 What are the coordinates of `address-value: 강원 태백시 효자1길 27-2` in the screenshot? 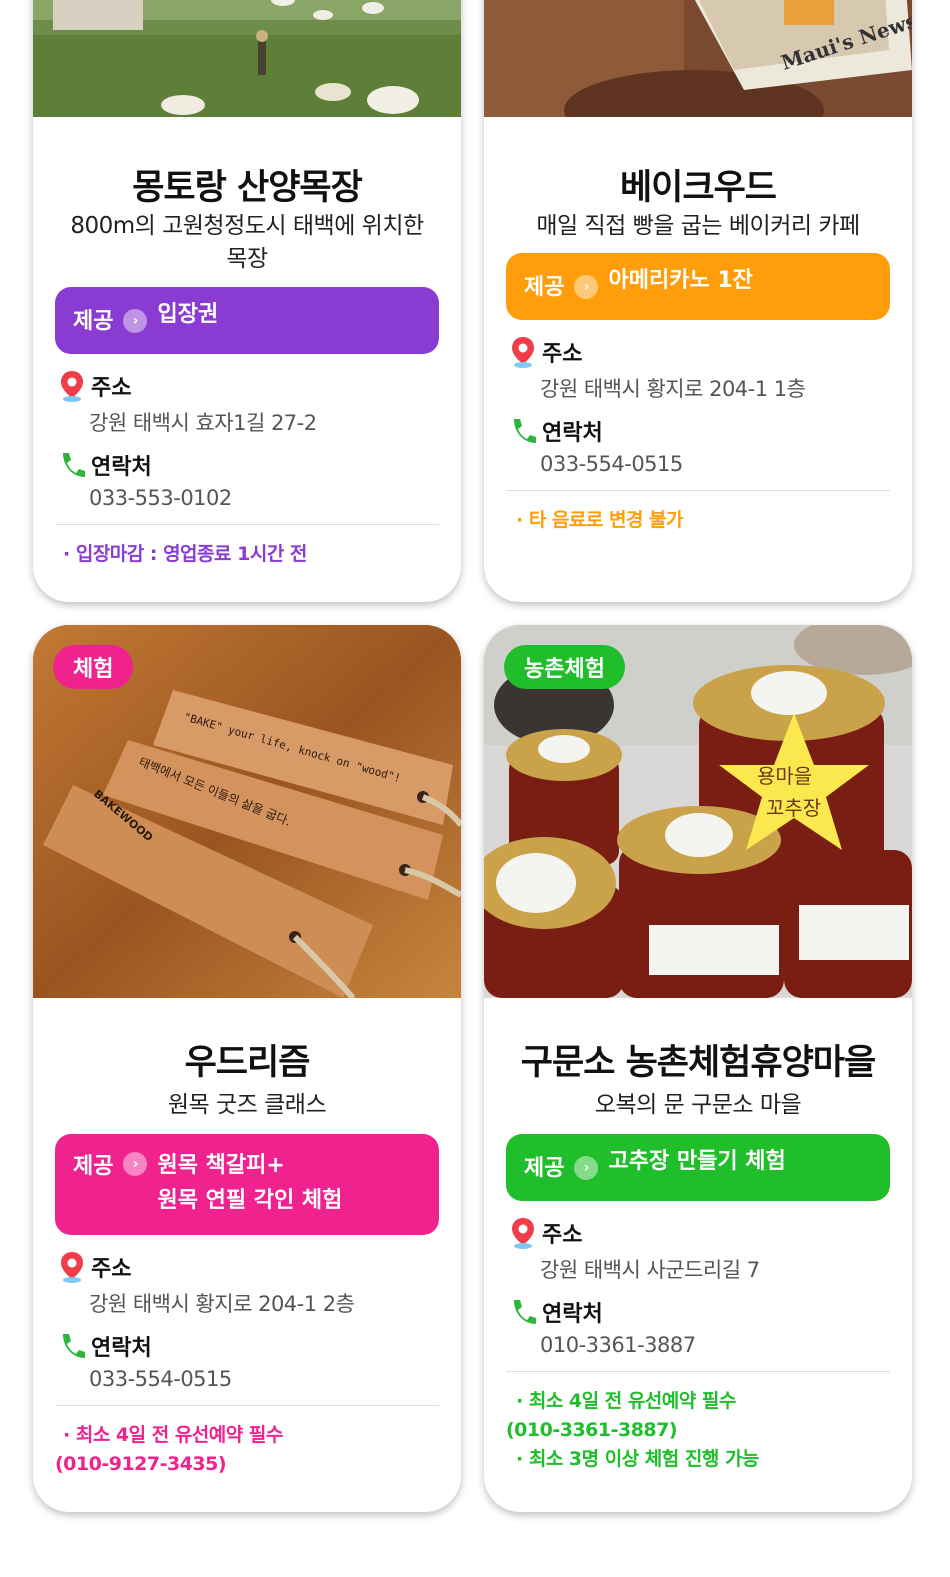 It's located at (203, 423).